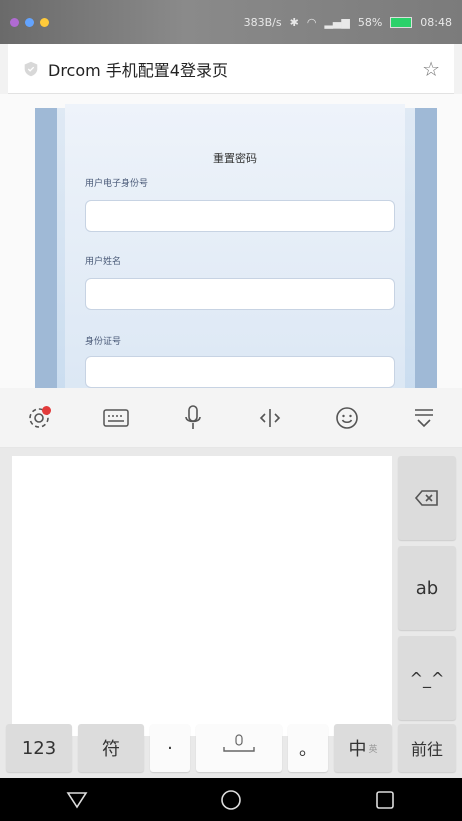  Describe the element at coordinates (77, 800) in the screenshot. I see `back-triangle-icon` at that location.